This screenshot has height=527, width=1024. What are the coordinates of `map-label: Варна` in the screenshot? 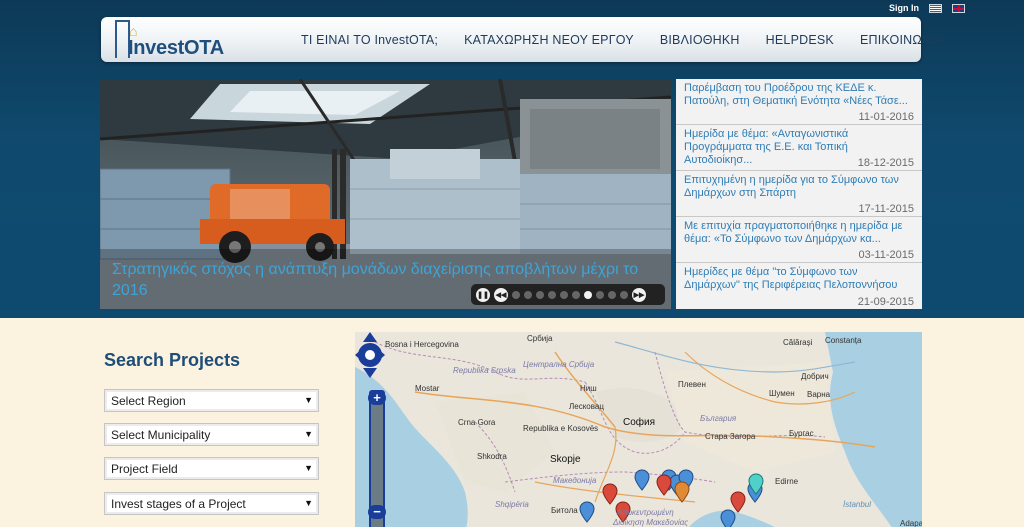 It's located at (819, 394).